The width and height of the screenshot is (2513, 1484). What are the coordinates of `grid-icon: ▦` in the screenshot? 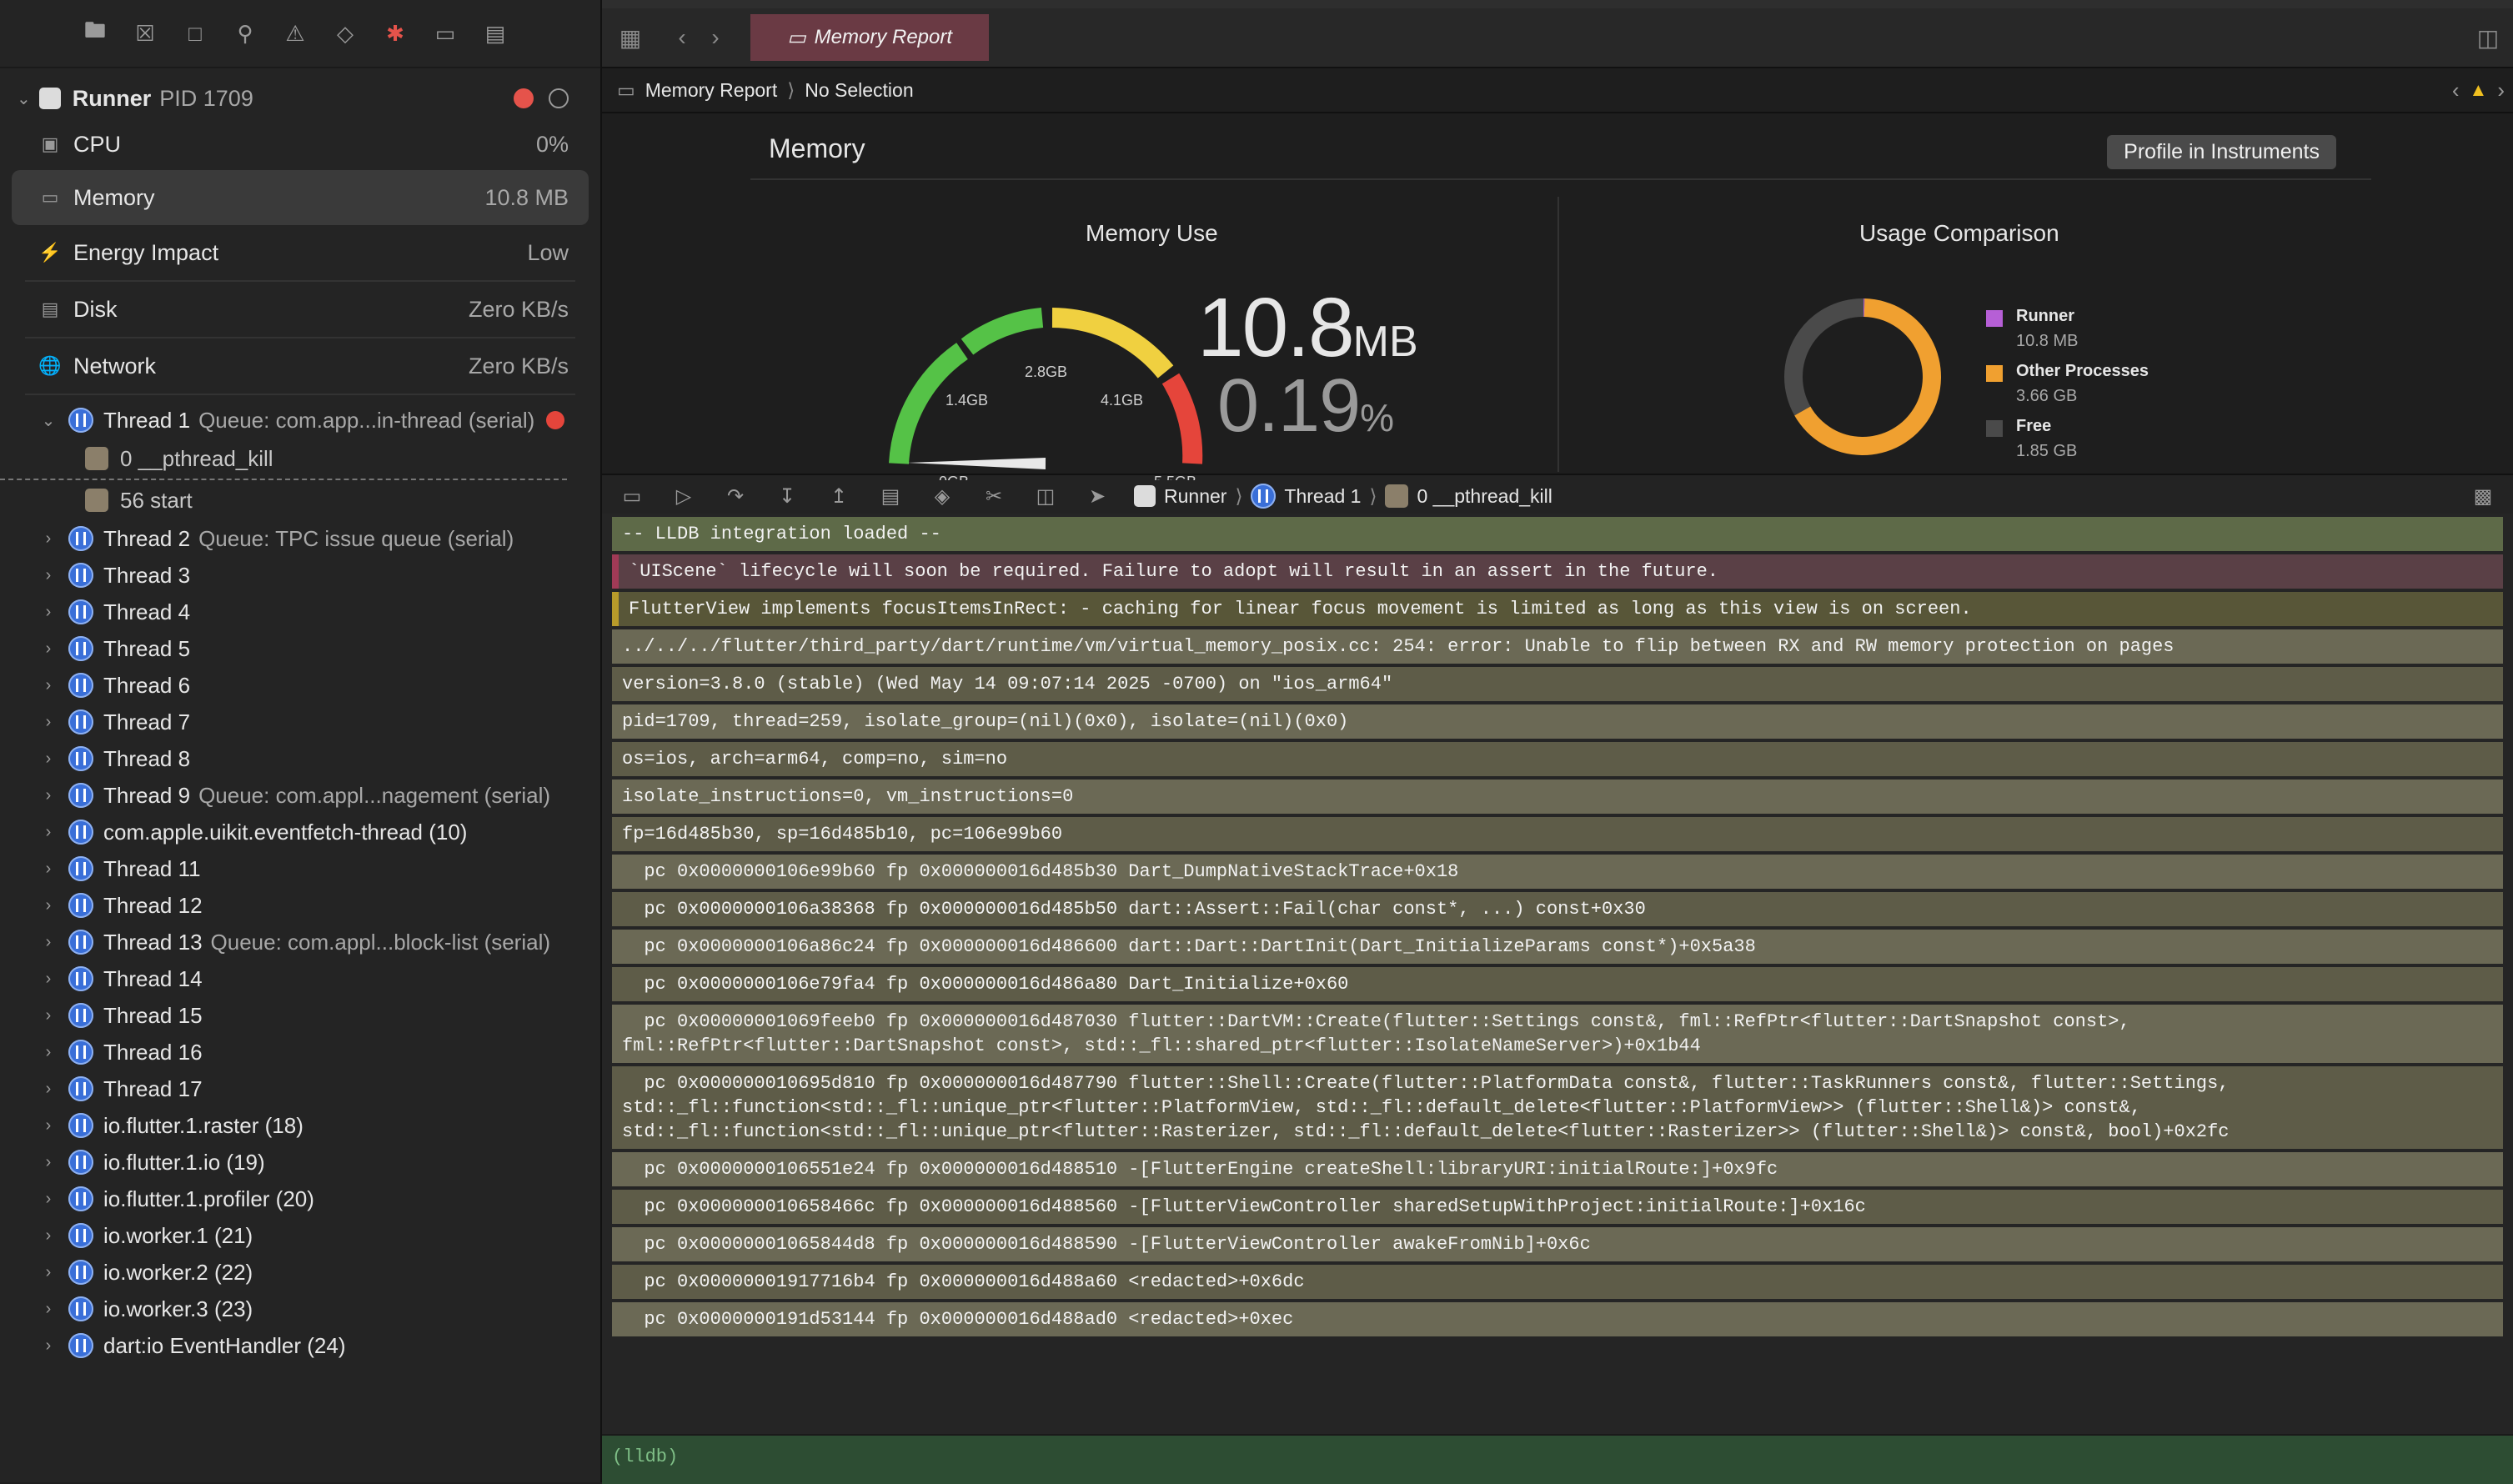 It's located at (631, 37).